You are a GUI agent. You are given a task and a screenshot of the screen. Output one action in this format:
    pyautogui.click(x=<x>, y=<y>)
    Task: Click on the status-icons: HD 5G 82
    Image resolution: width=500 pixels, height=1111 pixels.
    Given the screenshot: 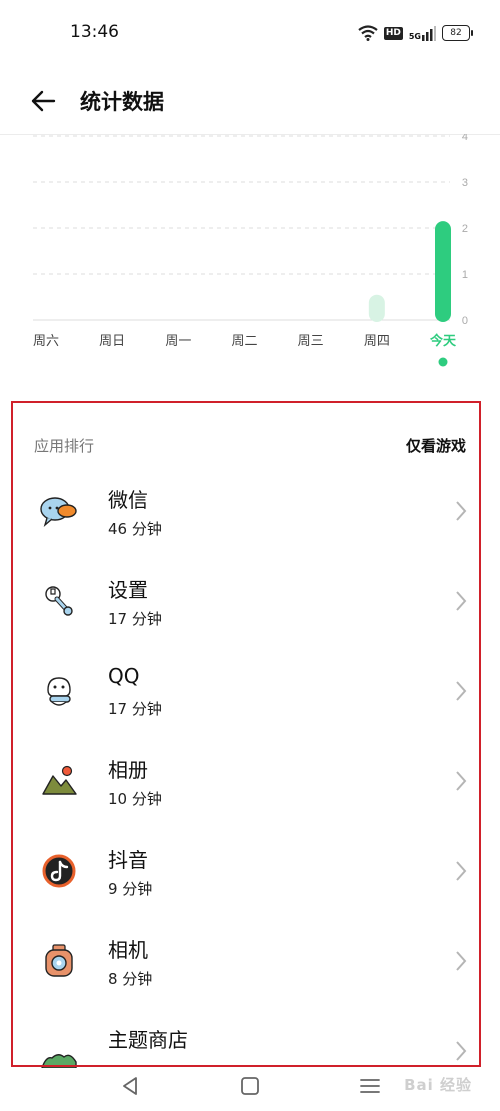 What is the action you would take?
    pyautogui.click(x=415, y=33)
    